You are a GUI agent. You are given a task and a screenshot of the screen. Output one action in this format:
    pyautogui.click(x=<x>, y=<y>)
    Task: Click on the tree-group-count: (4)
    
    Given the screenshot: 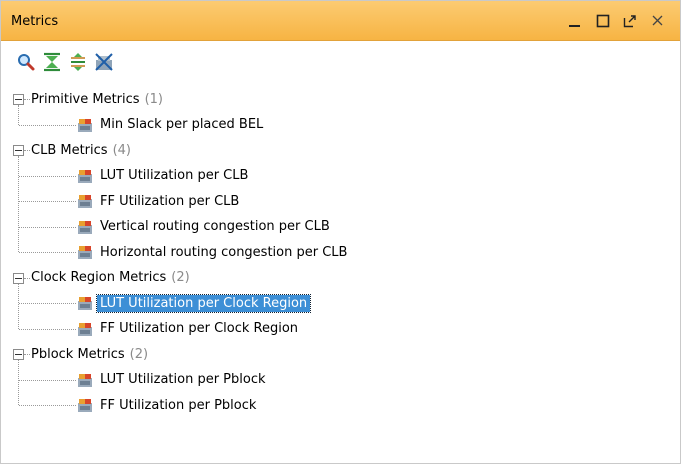 What is the action you would take?
    pyautogui.click(x=121, y=150)
    